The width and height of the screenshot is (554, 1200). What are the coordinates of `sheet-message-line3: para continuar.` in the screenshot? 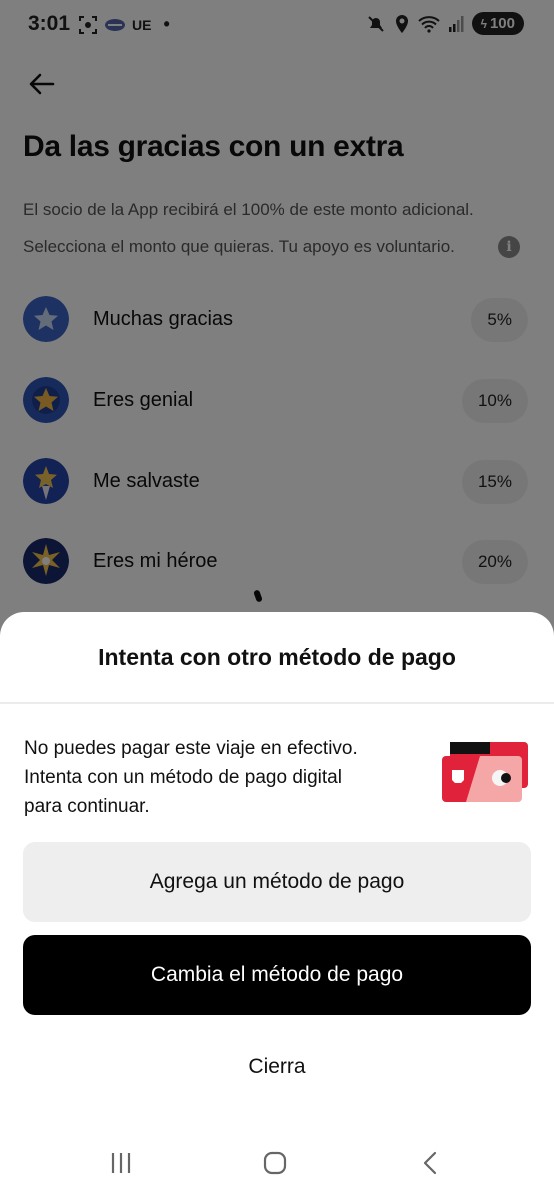 It's located at (87, 806).